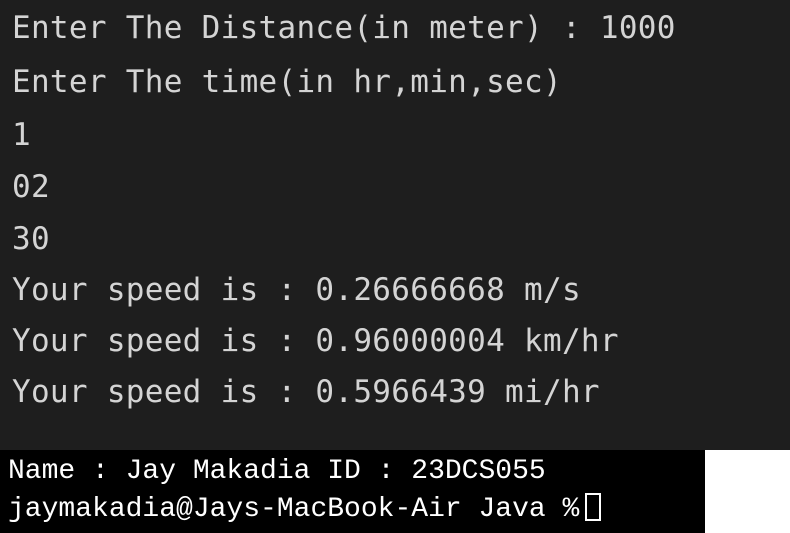 The image size is (790, 533). Describe the element at coordinates (287, 82) in the screenshot. I see `time-prompt-line: Enter The time(in hr,min,sec)` at that location.